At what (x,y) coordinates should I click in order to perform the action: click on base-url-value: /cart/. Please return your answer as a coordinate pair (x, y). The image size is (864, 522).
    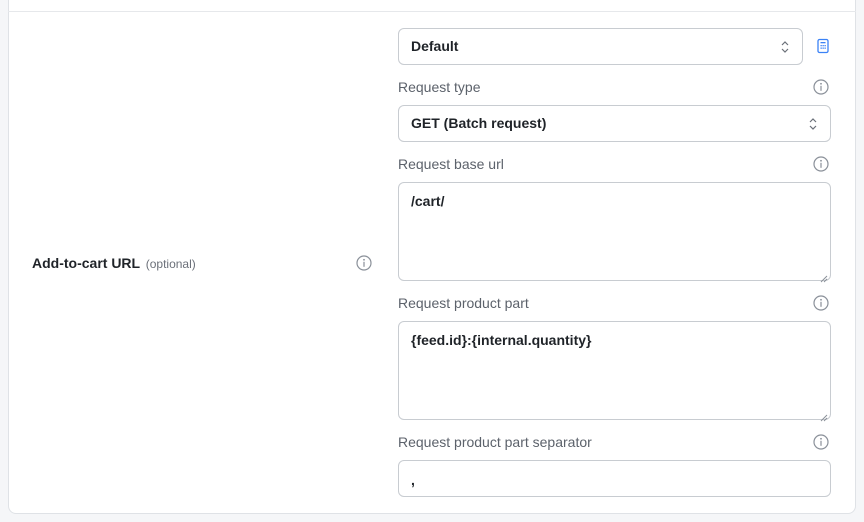
    Looking at the image, I should click on (428, 201).